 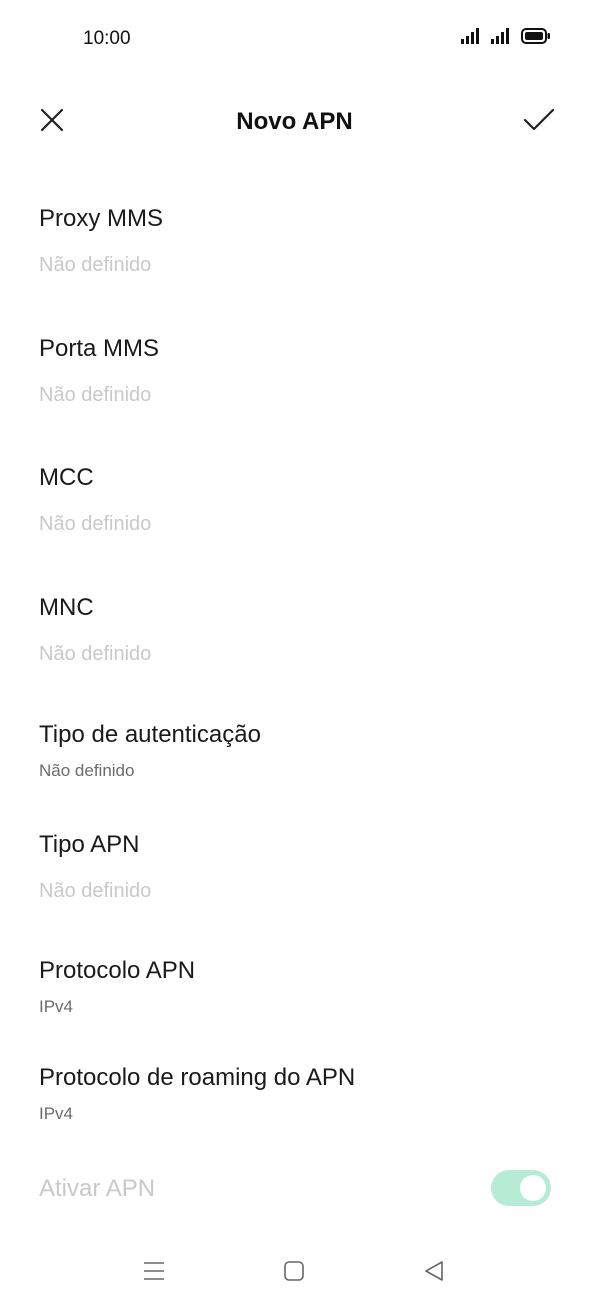 I want to click on home-icon, so click(x=294, y=1273).